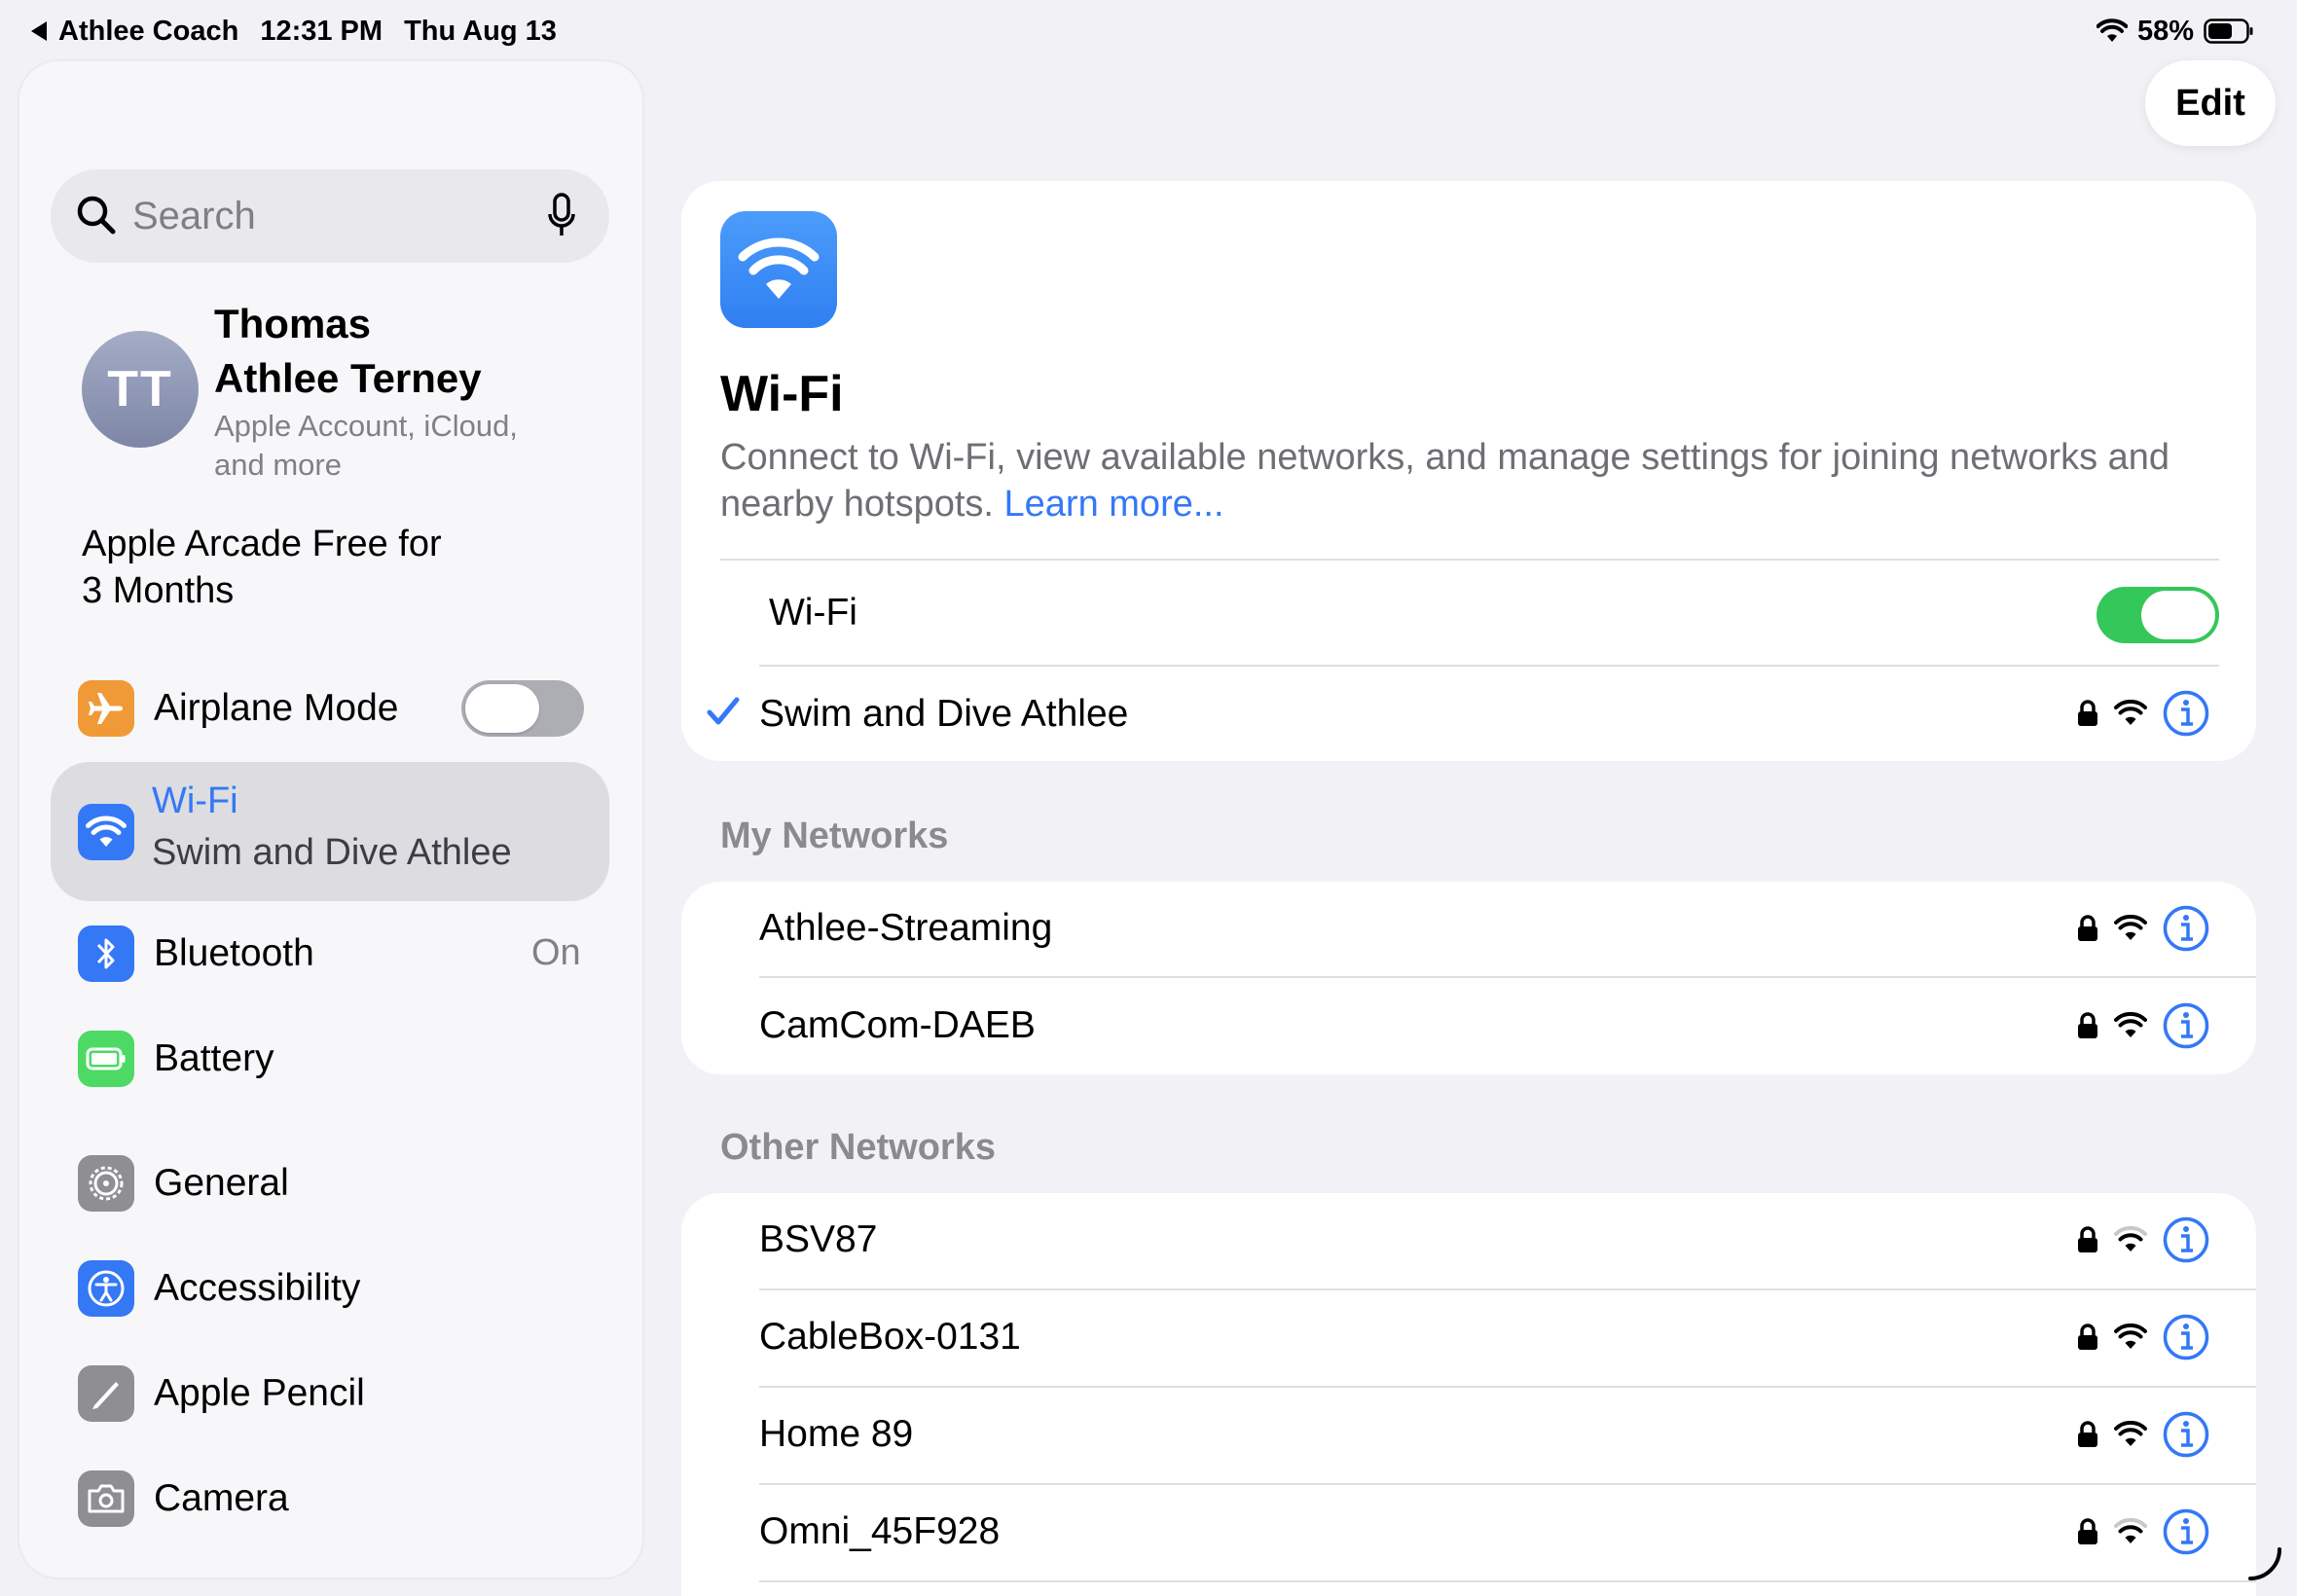 The width and height of the screenshot is (2297, 1596). I want to click on gear-icon, so click(106, 1183).